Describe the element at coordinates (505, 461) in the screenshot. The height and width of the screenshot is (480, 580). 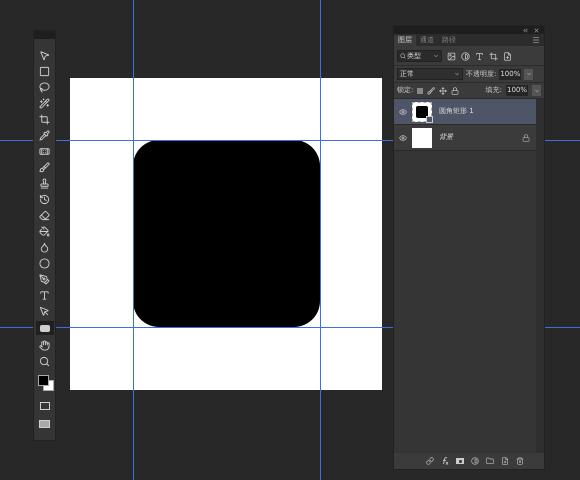
I see `new-layer-icon` at that location.